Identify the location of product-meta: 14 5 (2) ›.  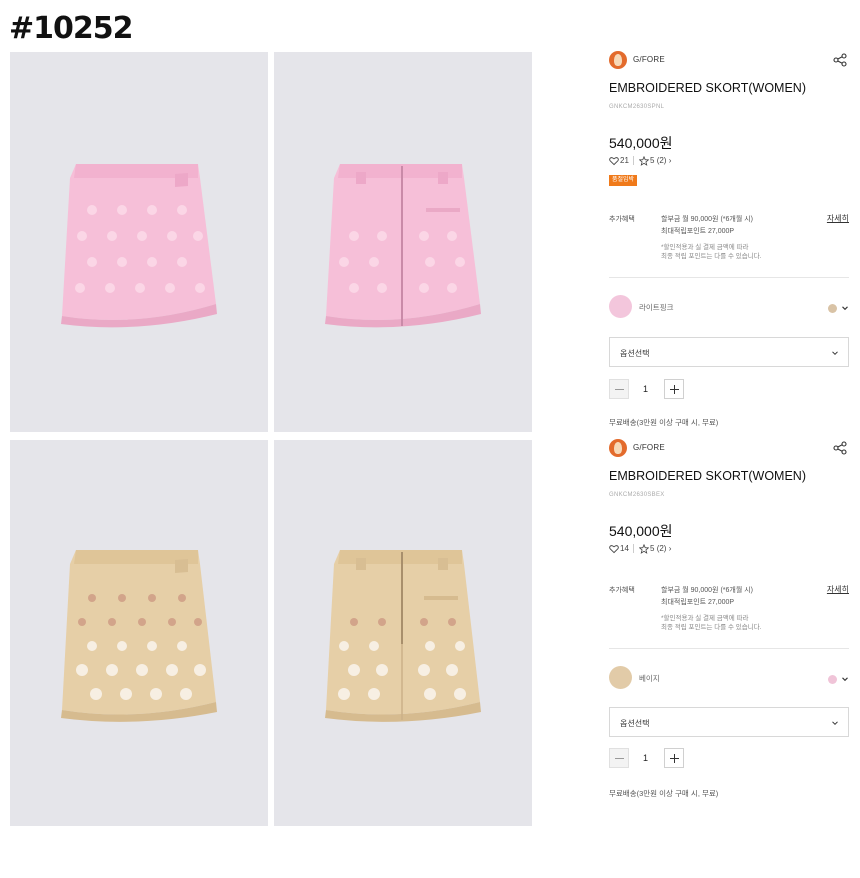
(669, 549).